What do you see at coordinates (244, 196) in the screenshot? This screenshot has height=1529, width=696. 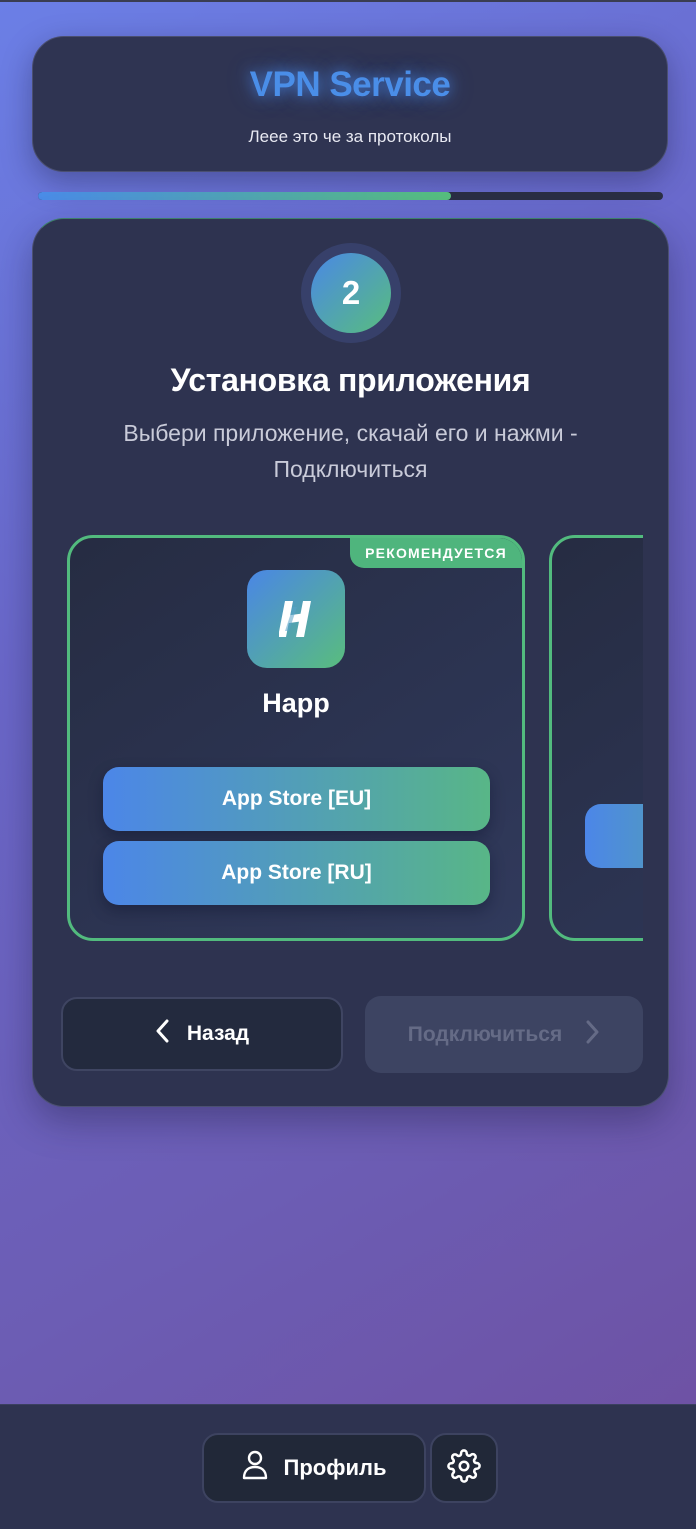 I see `progress-fill` at bounding box center [244, 196].